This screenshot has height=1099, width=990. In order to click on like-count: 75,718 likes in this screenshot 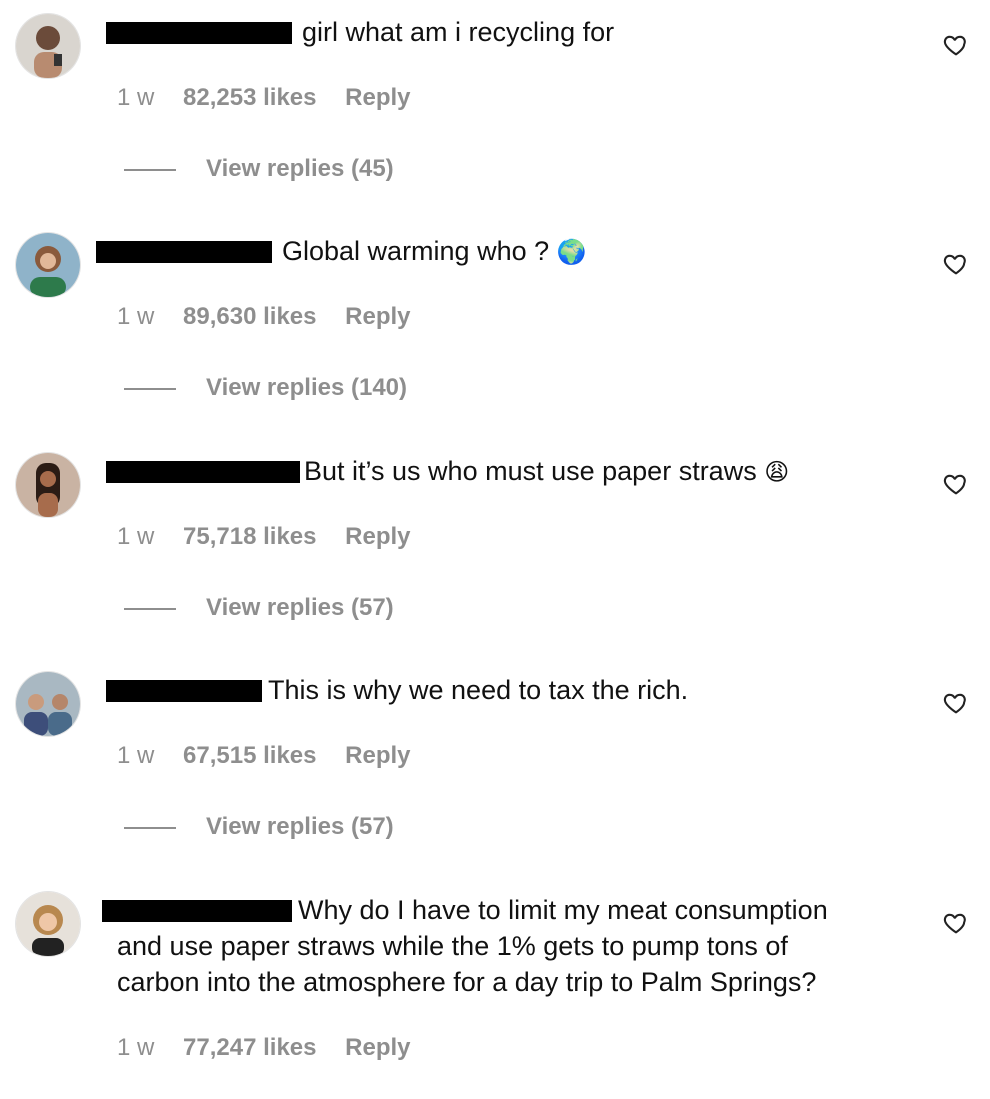, I will do `click(249, 536)`.